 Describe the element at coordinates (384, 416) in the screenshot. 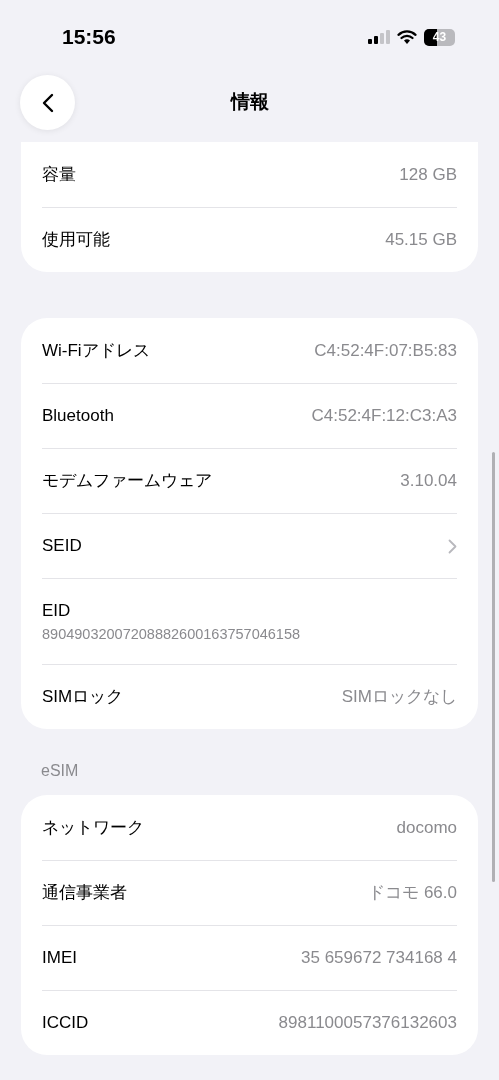

I see `row-value: C4:52:4F:12:C3:A3` at that location.